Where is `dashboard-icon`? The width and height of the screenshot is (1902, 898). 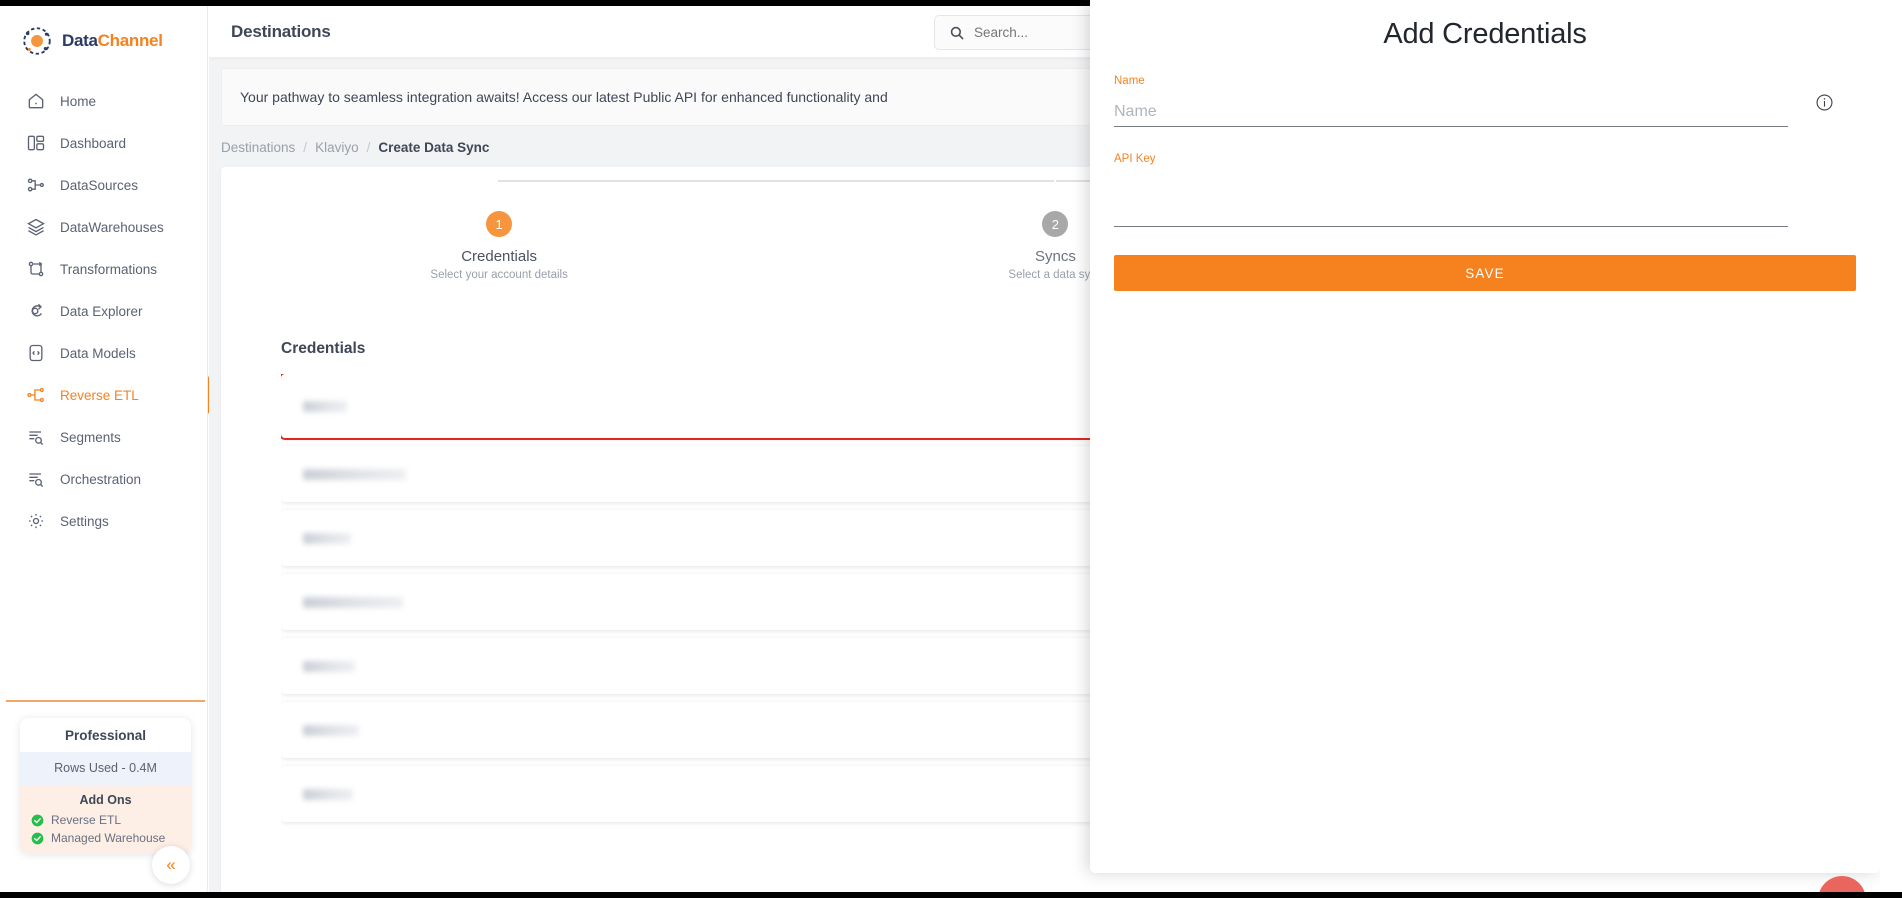
dashboard-icon is located at coordinates (36, 143).